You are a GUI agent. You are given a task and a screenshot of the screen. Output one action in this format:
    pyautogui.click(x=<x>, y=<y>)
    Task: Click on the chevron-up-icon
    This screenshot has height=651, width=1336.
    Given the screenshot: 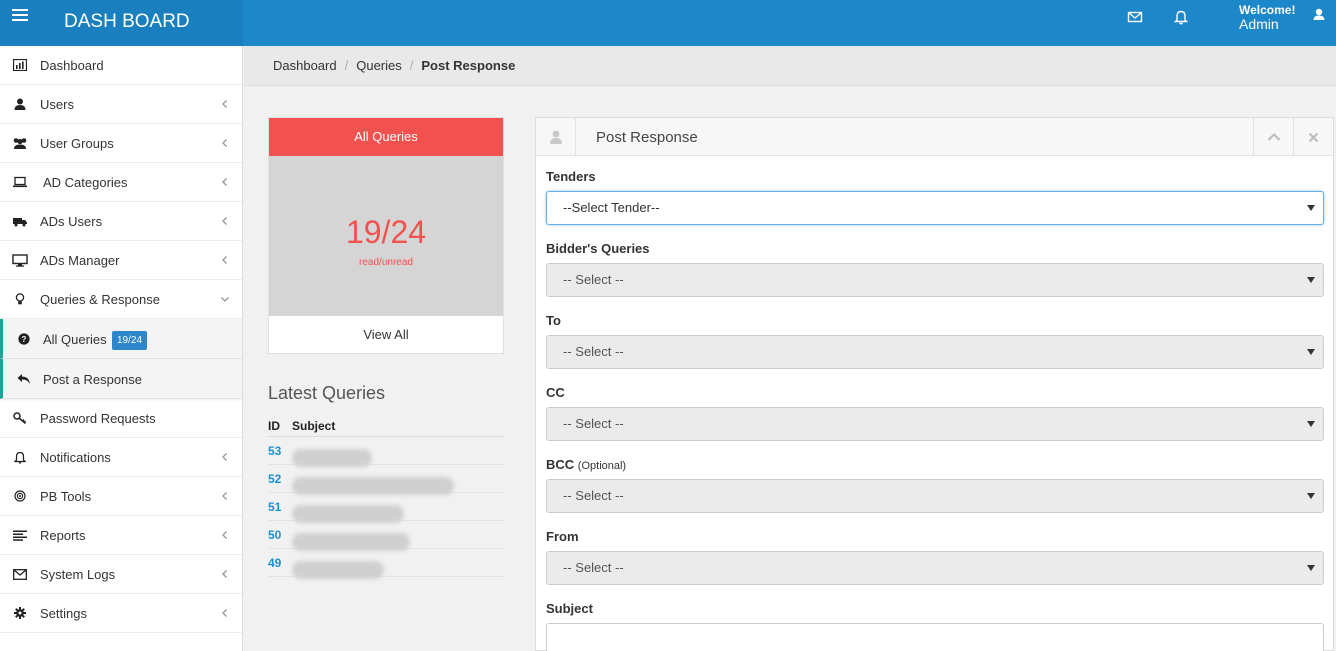 What is the action you would take?
    pyautogui.click(x=1273, y=136)
    